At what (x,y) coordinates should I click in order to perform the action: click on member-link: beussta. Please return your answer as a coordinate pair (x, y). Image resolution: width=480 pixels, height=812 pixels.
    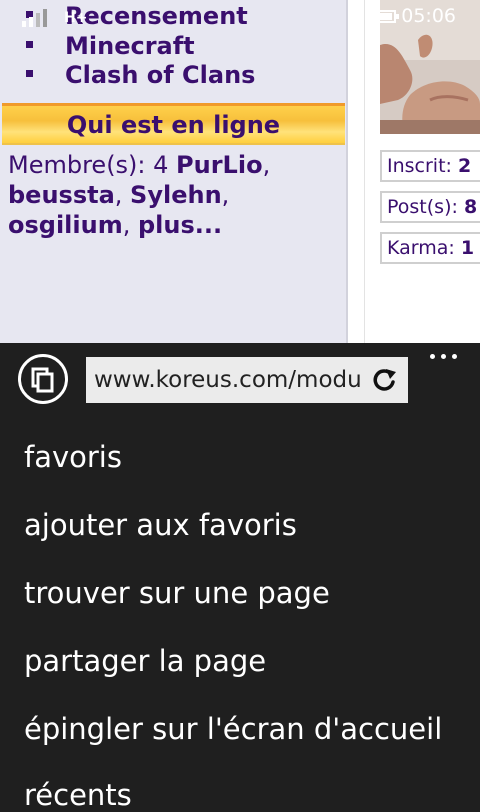
    Looking at the image, I should click on (61, 195).